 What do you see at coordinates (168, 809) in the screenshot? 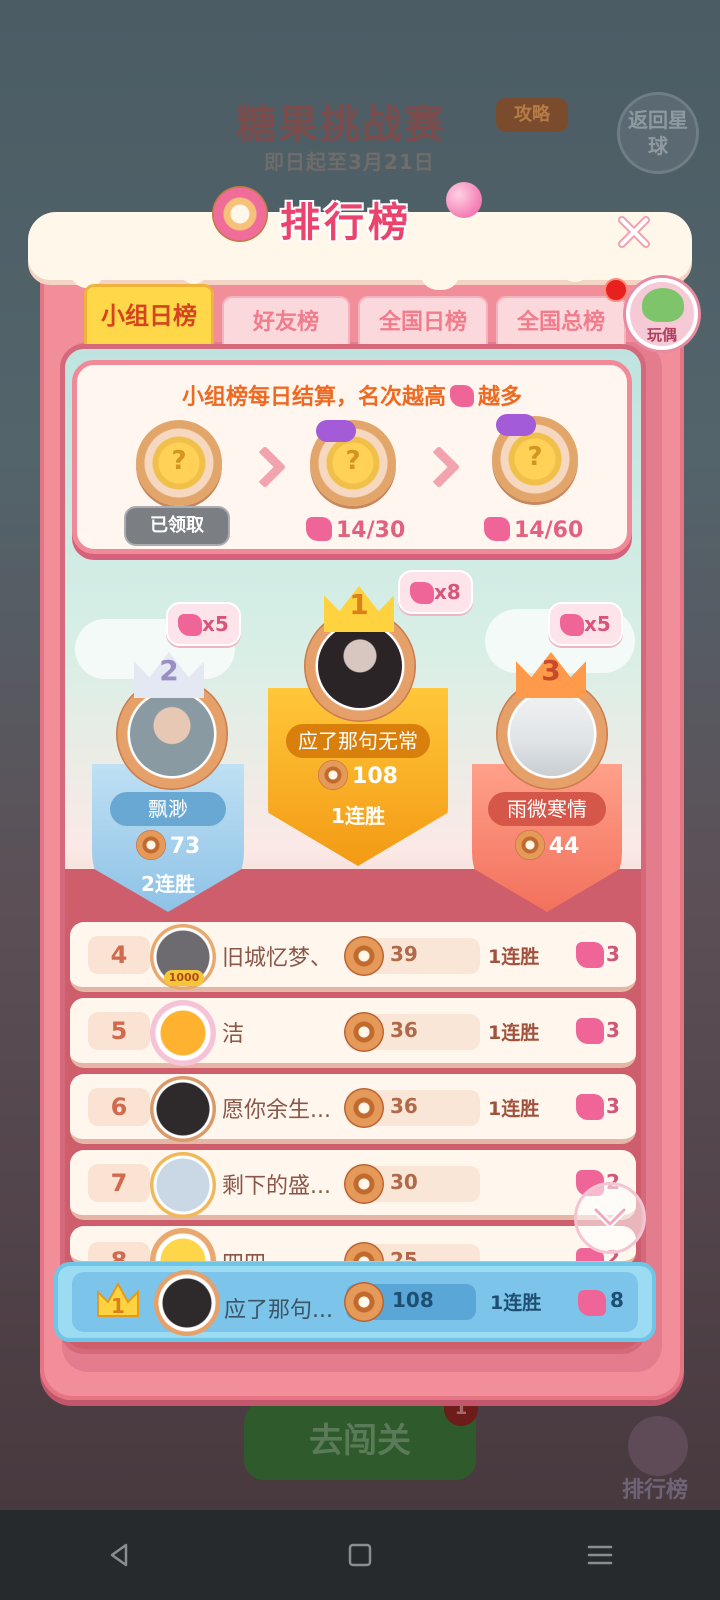
I see `podium-second-name: 飘渺` at bounding box center [168, 809].